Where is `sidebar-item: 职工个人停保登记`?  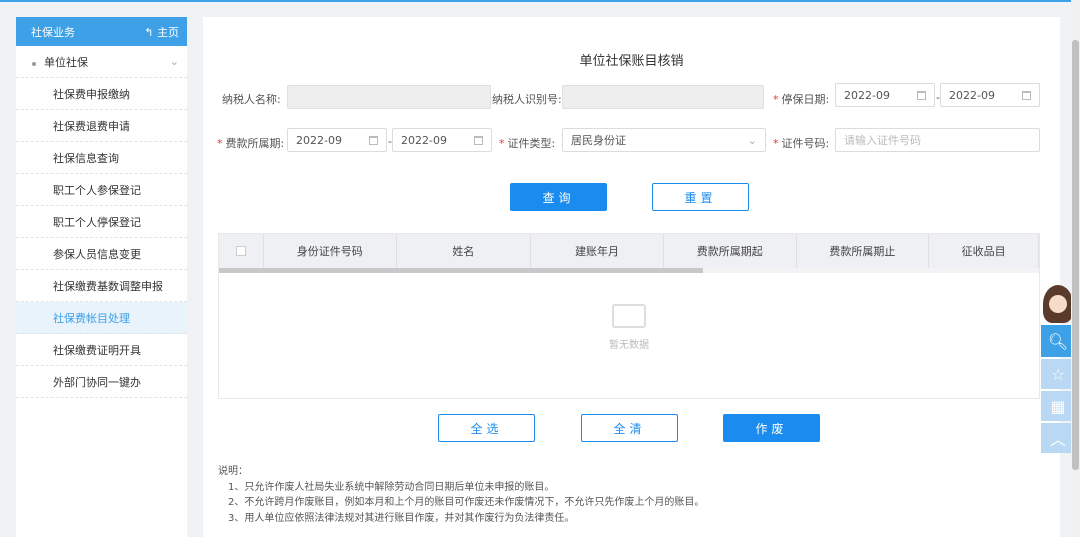
sidebar-item: 职工个人停保登记 is located at coordinates (101, 222).